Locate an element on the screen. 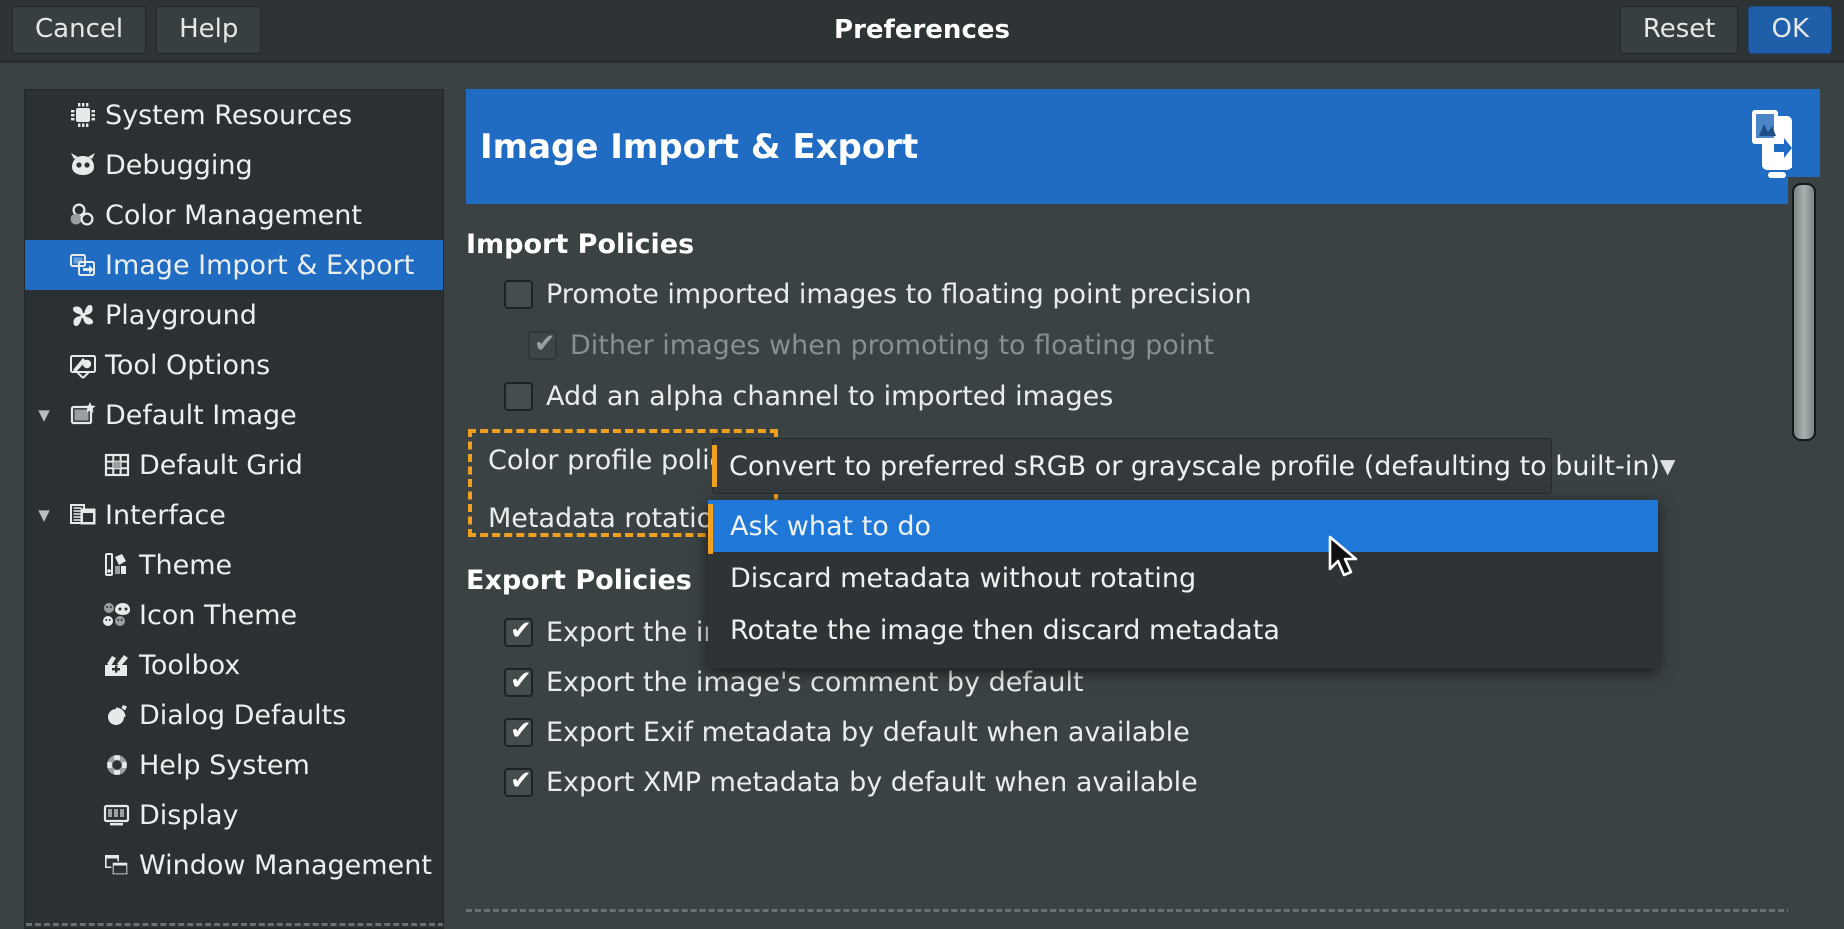 This screenshot has height=929, width=1844. export-exif-checkbox: ✔ is located at coordinates (518, 731).